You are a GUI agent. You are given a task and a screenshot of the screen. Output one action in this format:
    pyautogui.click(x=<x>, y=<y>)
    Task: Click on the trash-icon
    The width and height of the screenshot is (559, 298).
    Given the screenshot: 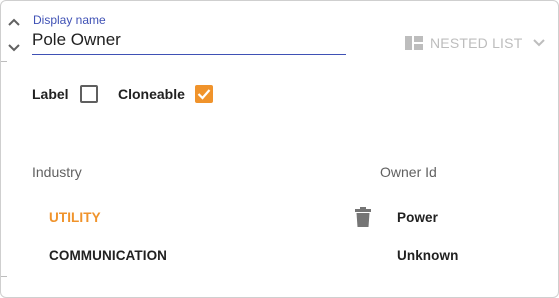 What is the action you would take?
    pyautogui.click(x=363, y=217)
    